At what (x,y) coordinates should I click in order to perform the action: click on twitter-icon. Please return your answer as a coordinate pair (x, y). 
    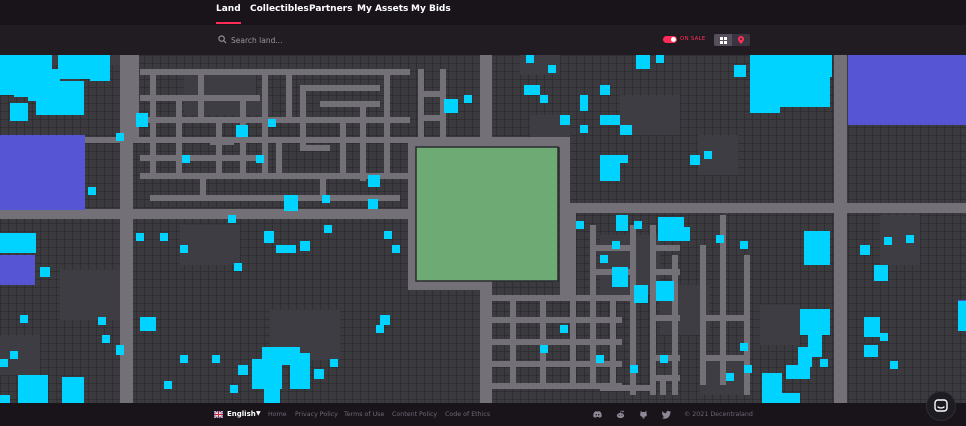
    Looking at the image, I should click on (666, 414).